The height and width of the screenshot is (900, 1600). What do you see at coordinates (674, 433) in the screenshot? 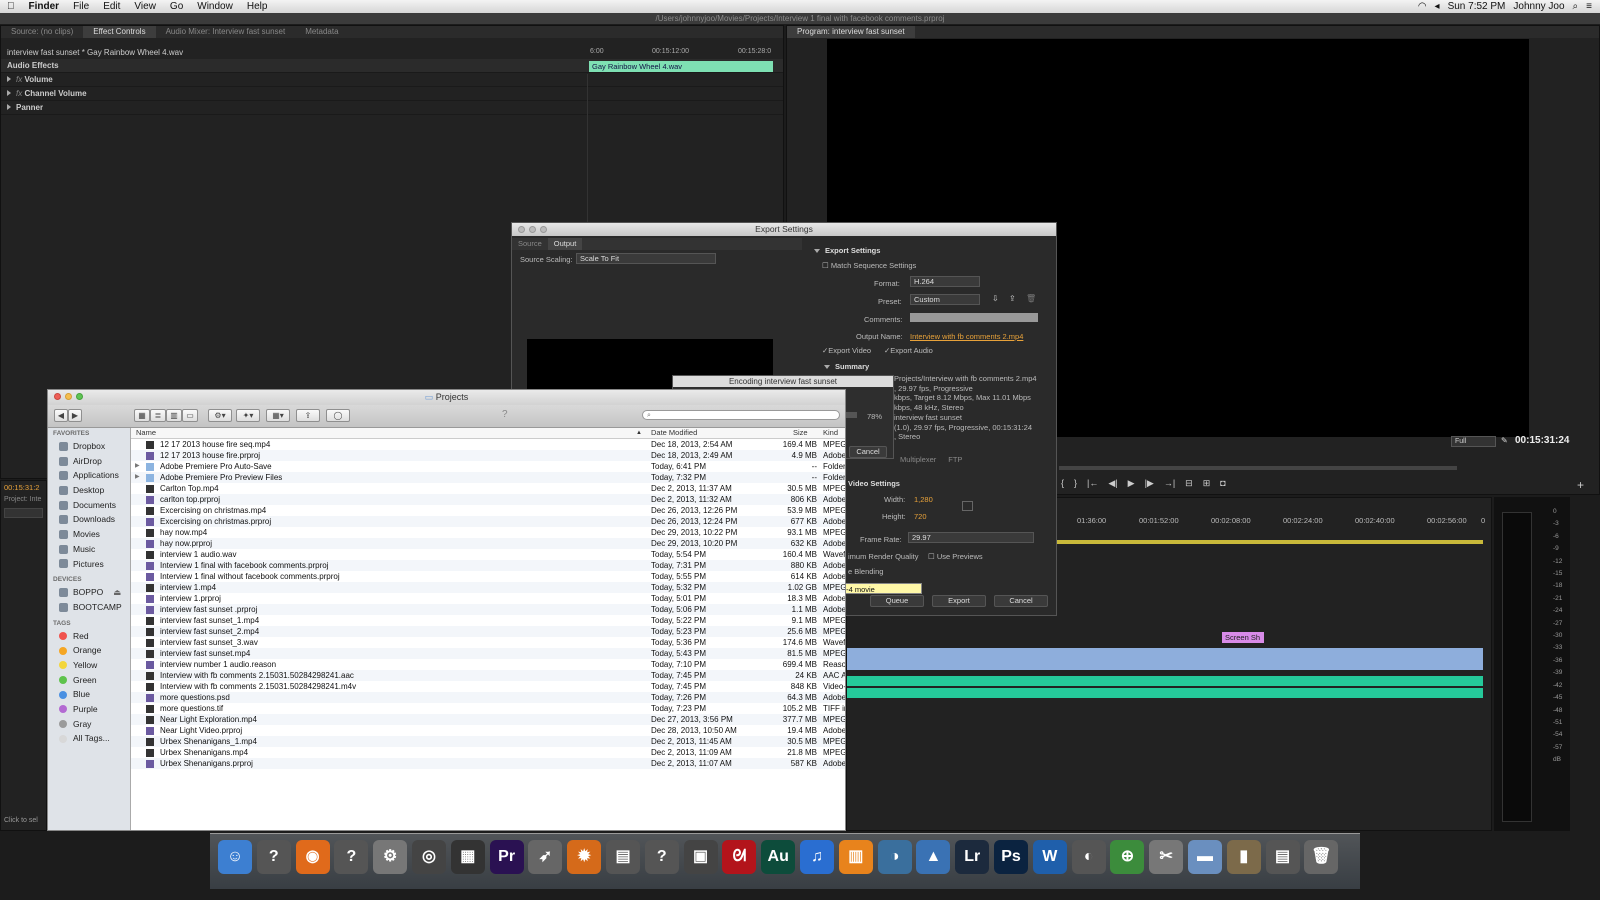
I see `column-header-date: Date Modified` at bounding box center [674, 433].